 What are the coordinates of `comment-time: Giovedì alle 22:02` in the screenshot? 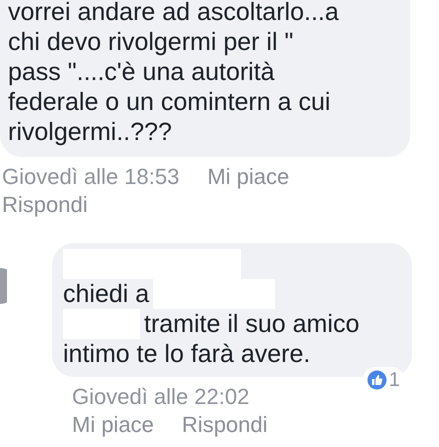 It's located at (161, 397).